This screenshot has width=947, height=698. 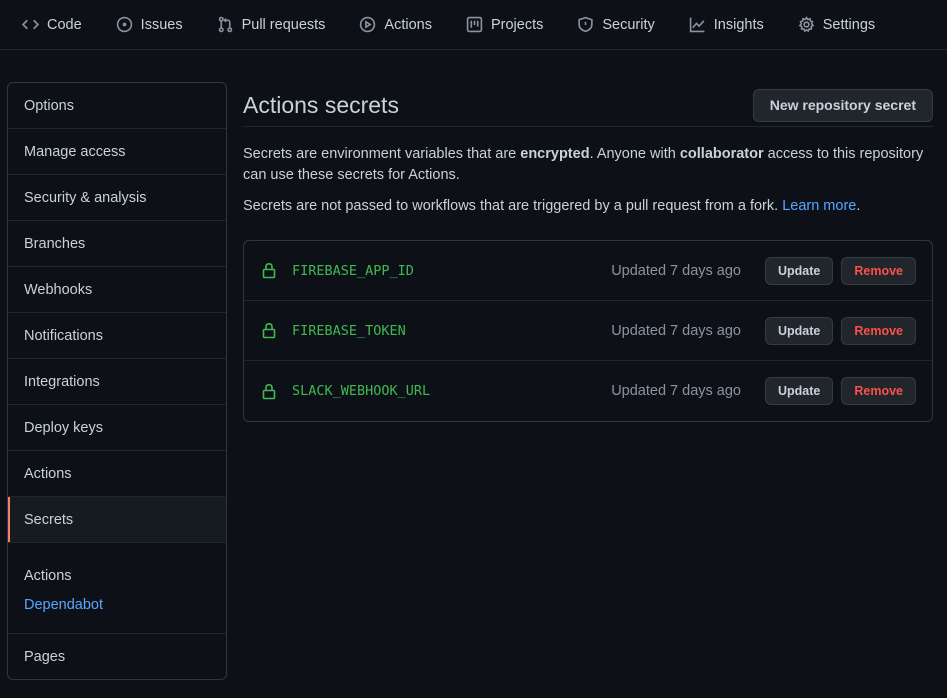 I want to click on sidebar-item-actions: Actions, so click(x=117, y=474).